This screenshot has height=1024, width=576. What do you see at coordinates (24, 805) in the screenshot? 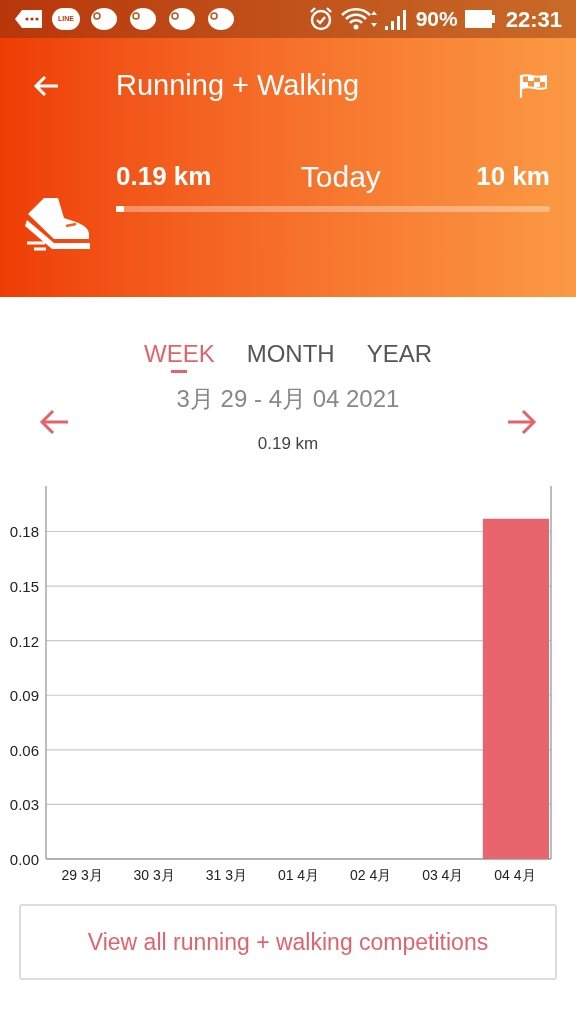
I see `y-tick-label: 0.03` at bounding box center [24, 805].